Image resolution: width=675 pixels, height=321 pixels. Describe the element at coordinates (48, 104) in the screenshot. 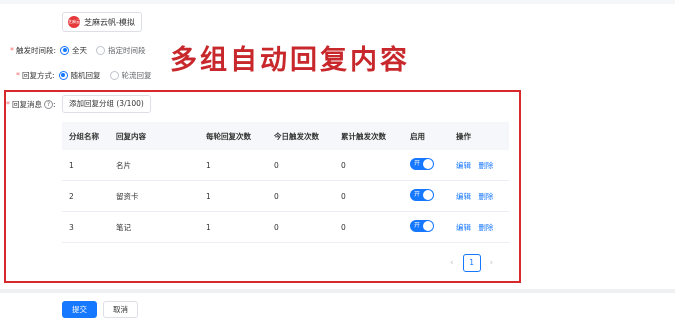

I see `info-icon: ?` at that location.